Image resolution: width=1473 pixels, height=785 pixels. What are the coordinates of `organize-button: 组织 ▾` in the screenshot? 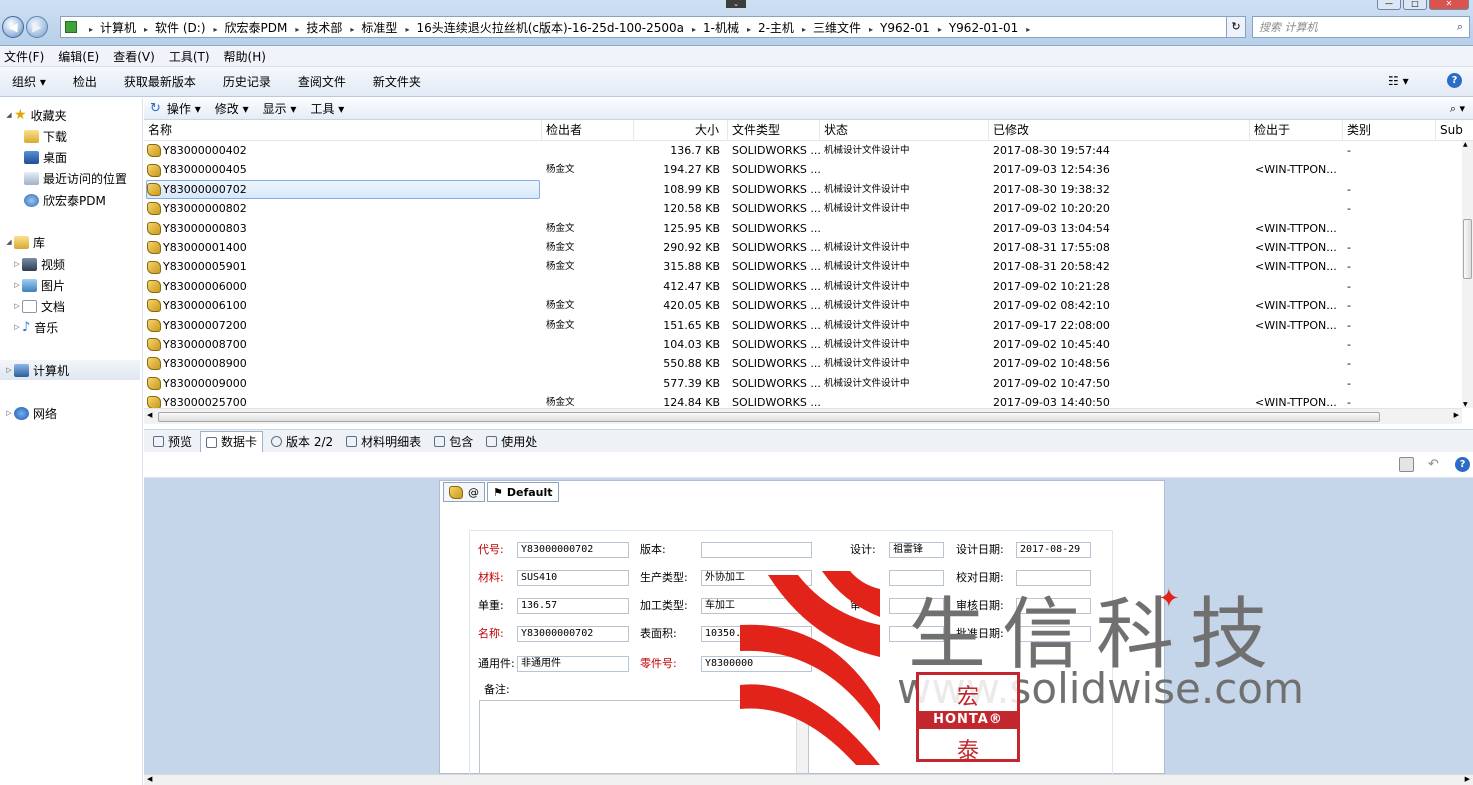 It's located at (29, 81).